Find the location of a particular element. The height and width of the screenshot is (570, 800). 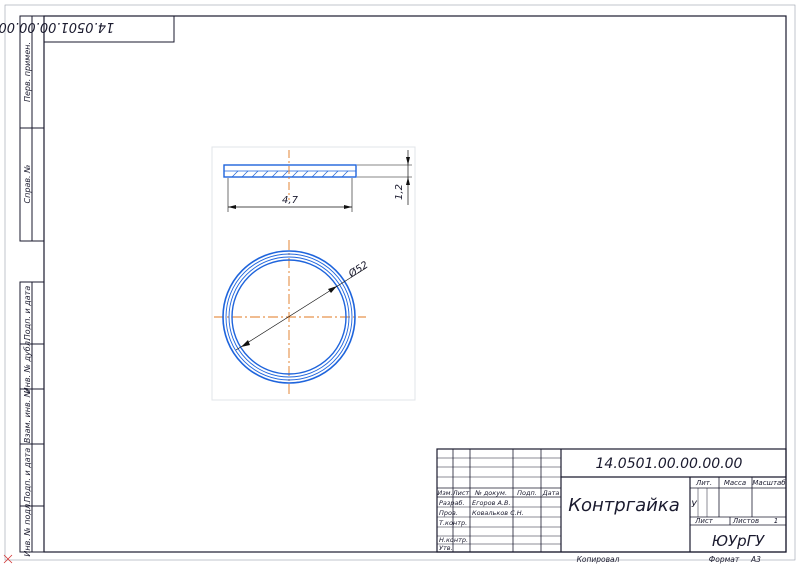

footer-format-label: Формат is located at coordinates (724, 559).